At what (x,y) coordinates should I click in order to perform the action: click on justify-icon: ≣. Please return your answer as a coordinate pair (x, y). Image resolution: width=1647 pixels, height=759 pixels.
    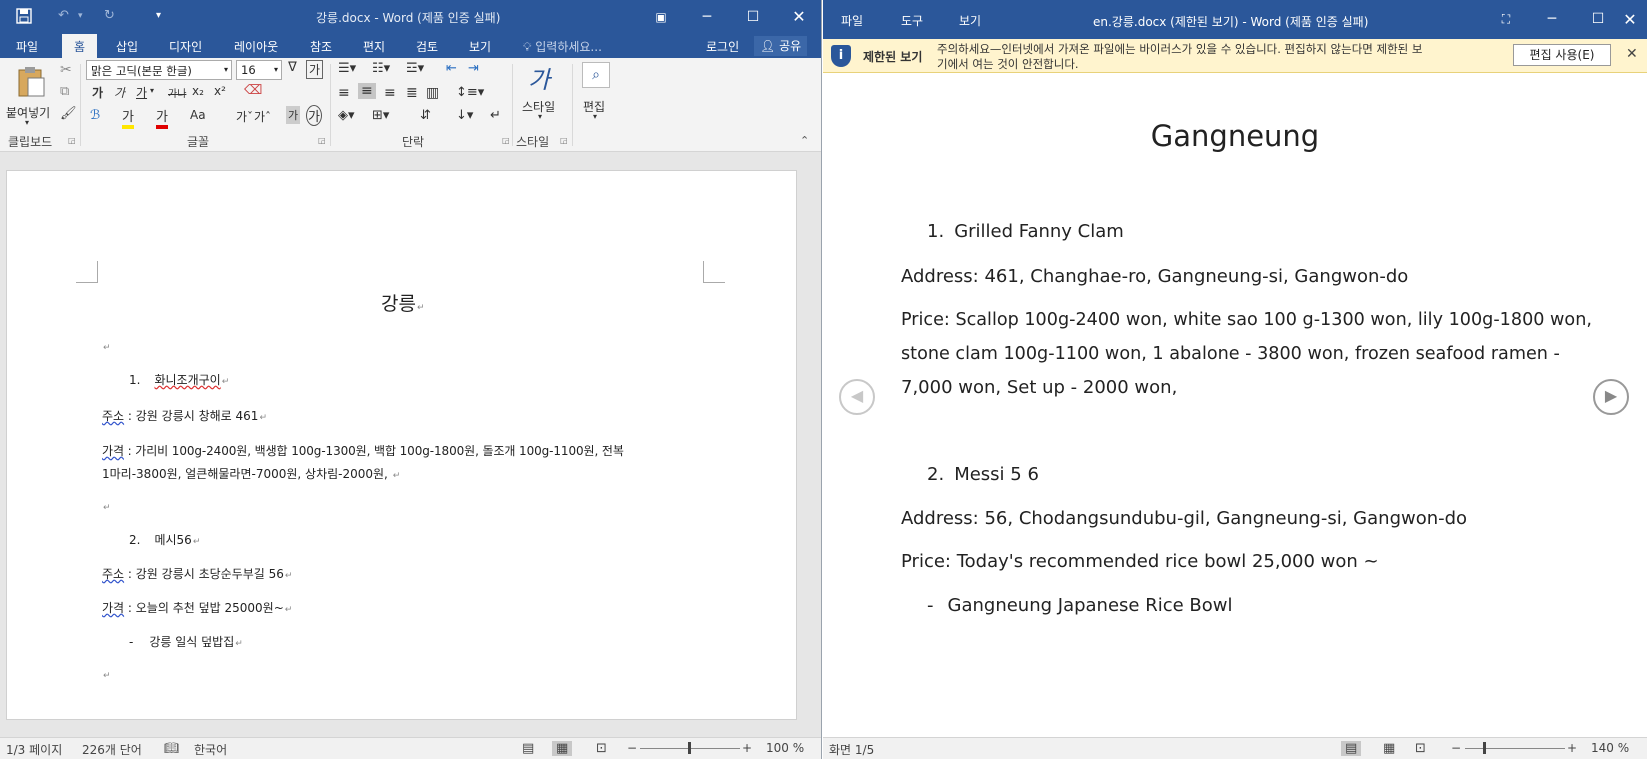
    Looking at the image, I should click on (412, 93).